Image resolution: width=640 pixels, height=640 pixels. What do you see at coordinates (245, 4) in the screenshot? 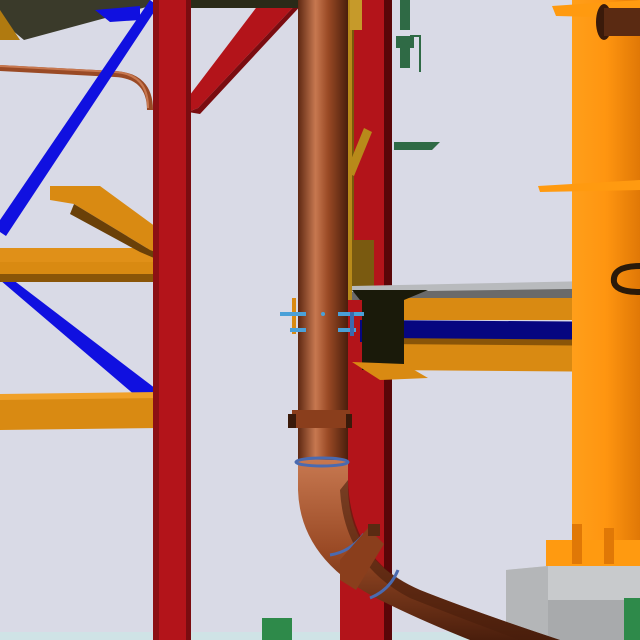
I see `red-column-cap-beam` at bounding box center [245, 4].